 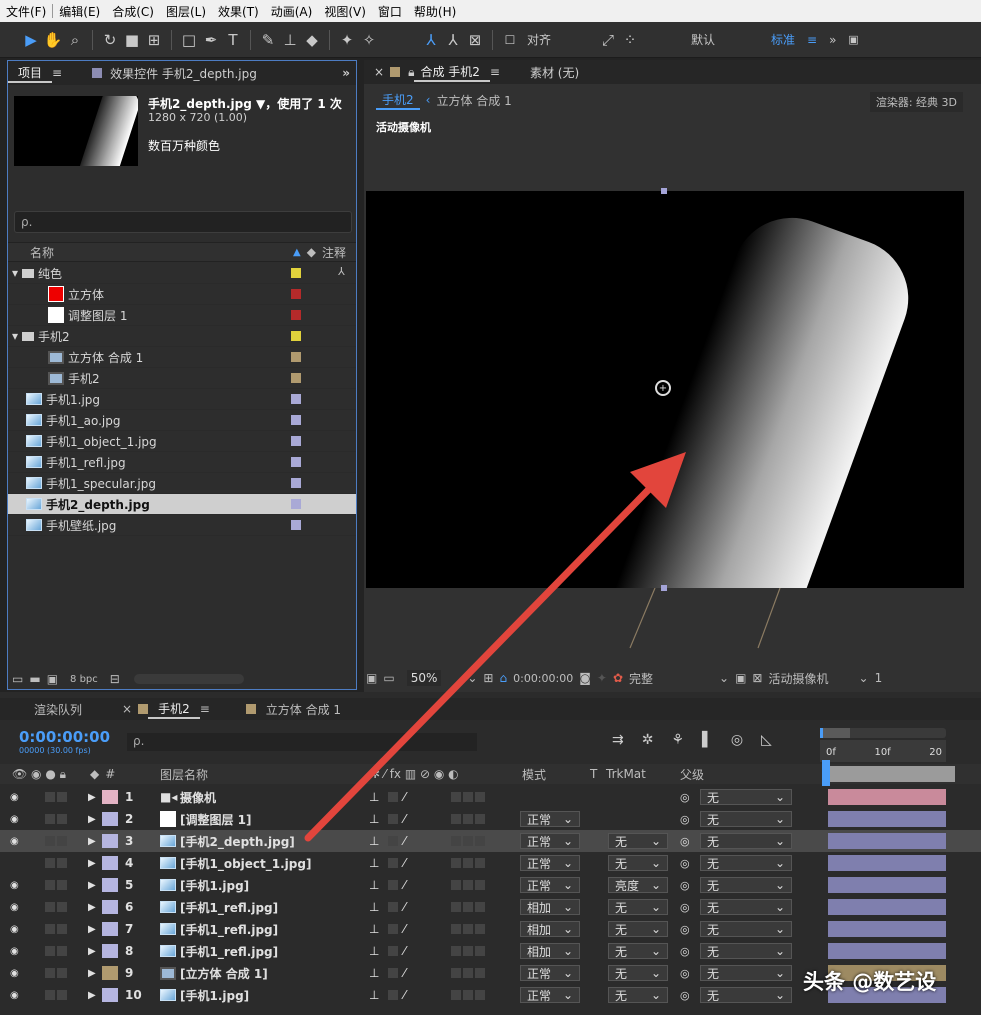 What do you see at coordinates (664, 191) in the screenshot?
I see `viewport-handle-top` at bounding box center [664, 191].